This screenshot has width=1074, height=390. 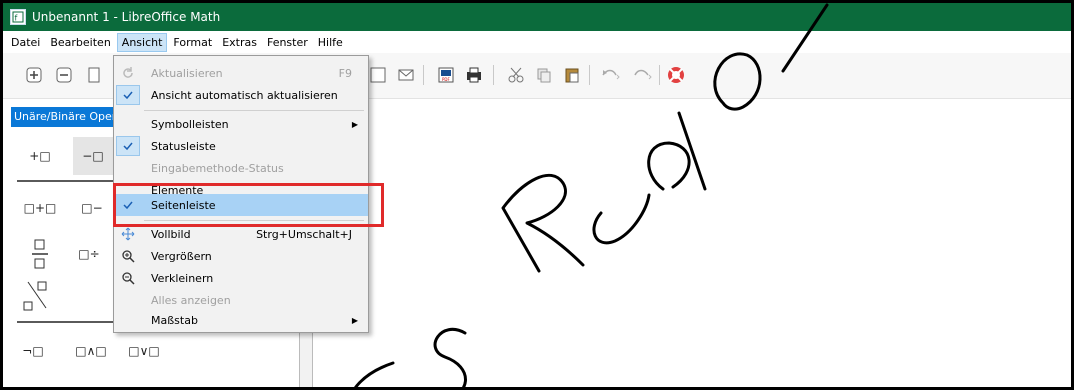 I want to click on new-document-icon, so click(x=94, y=75).